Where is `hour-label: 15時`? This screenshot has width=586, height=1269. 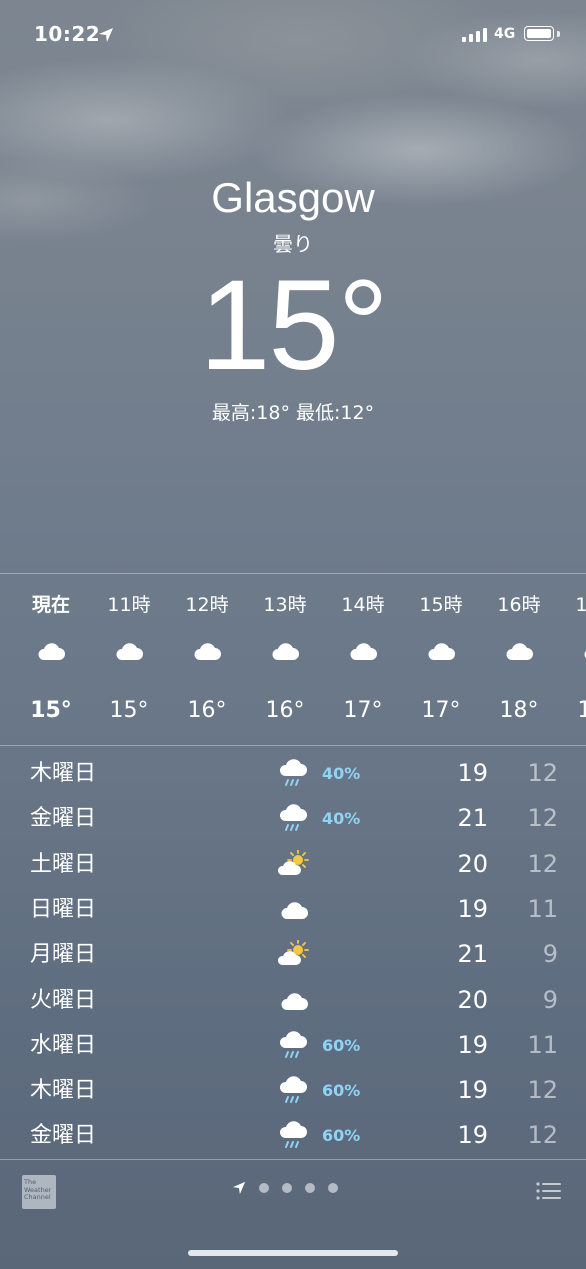 hour-label: 15時 is located at coordinates (441, 605).